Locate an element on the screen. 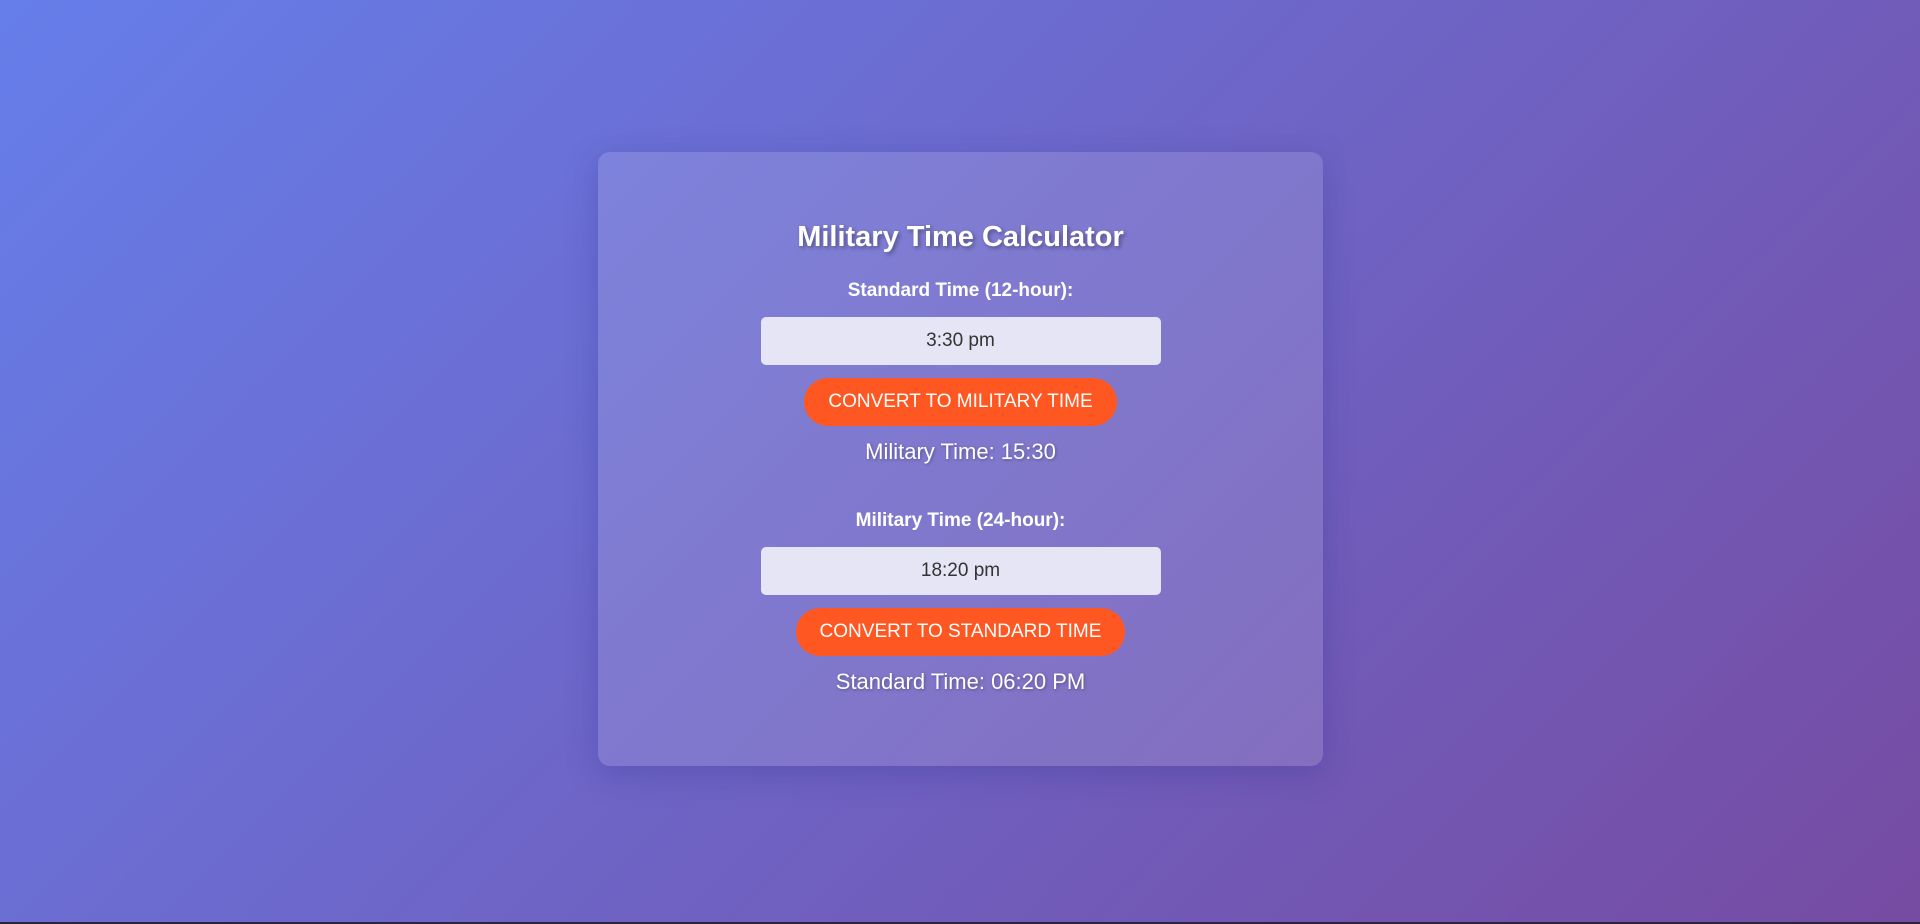  military-time-result: Military Time: 15:30 is located at coordinates (960, 451).